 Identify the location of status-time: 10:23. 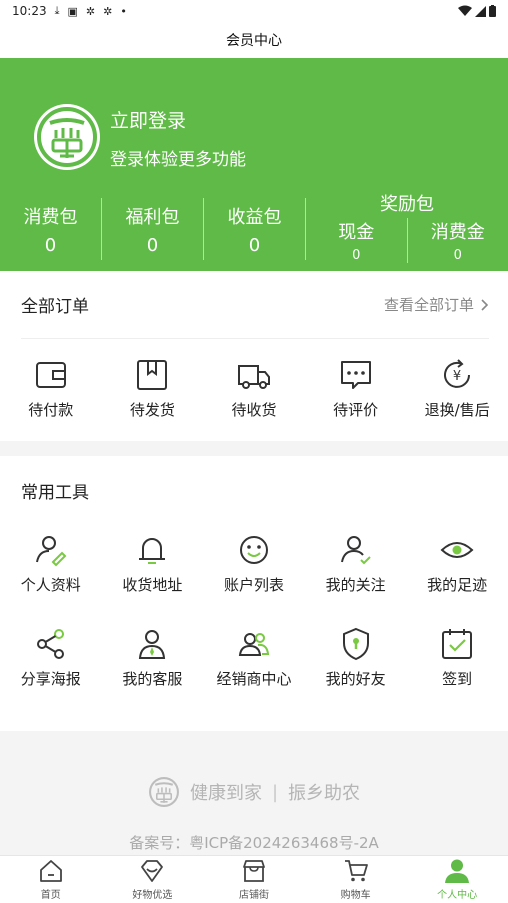
(29, 11).